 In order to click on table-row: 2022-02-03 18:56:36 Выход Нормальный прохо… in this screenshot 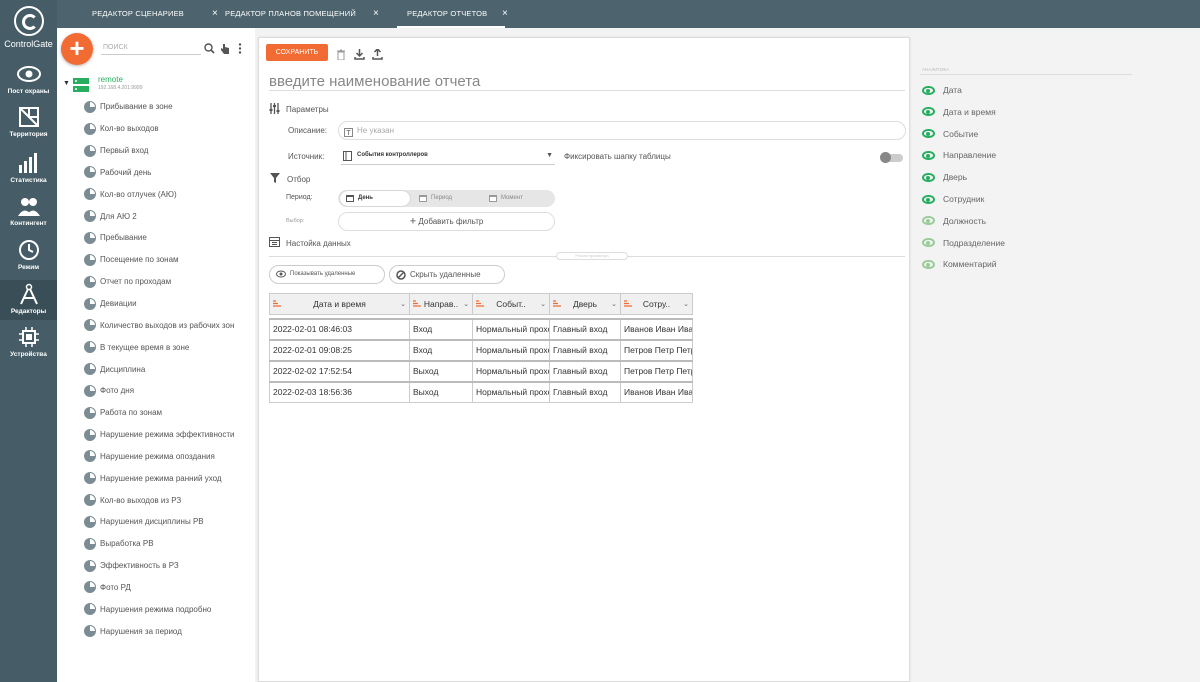, I will do `click(481, 391)`.